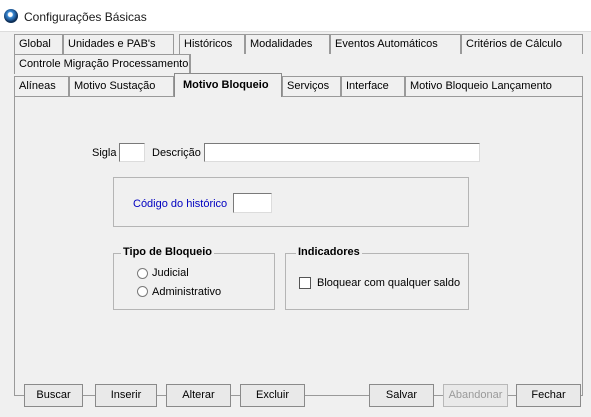 This screenshot has height=417, width=591. What do you see at coordinates (548, 395) in the screenshot?
I see `fechar-button: Fechar` at bounding box center [548, 395].